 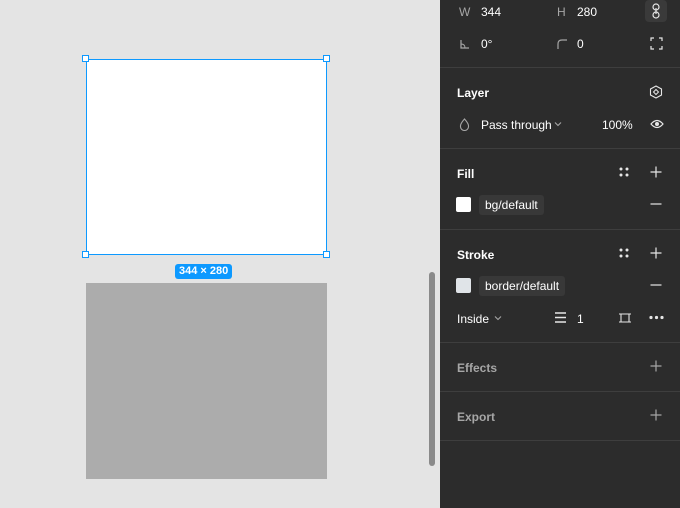 What do you see at coordinates (560, 317) in the screenshot?
I see `stroke-weight-icon` at bounding box center [560, 317].